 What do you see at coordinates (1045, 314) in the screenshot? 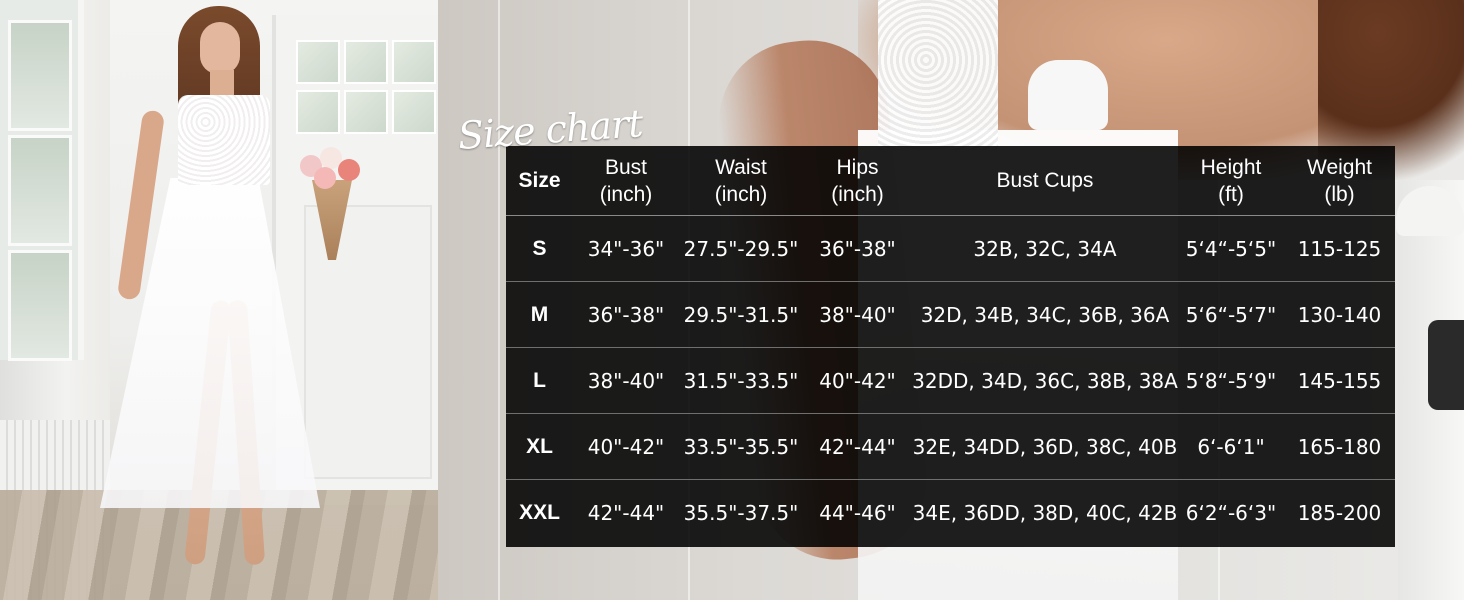
I see `bust-cups-value: 32D, 34B, 34C, 36B, 36A` at bounding box center [1045, 314].